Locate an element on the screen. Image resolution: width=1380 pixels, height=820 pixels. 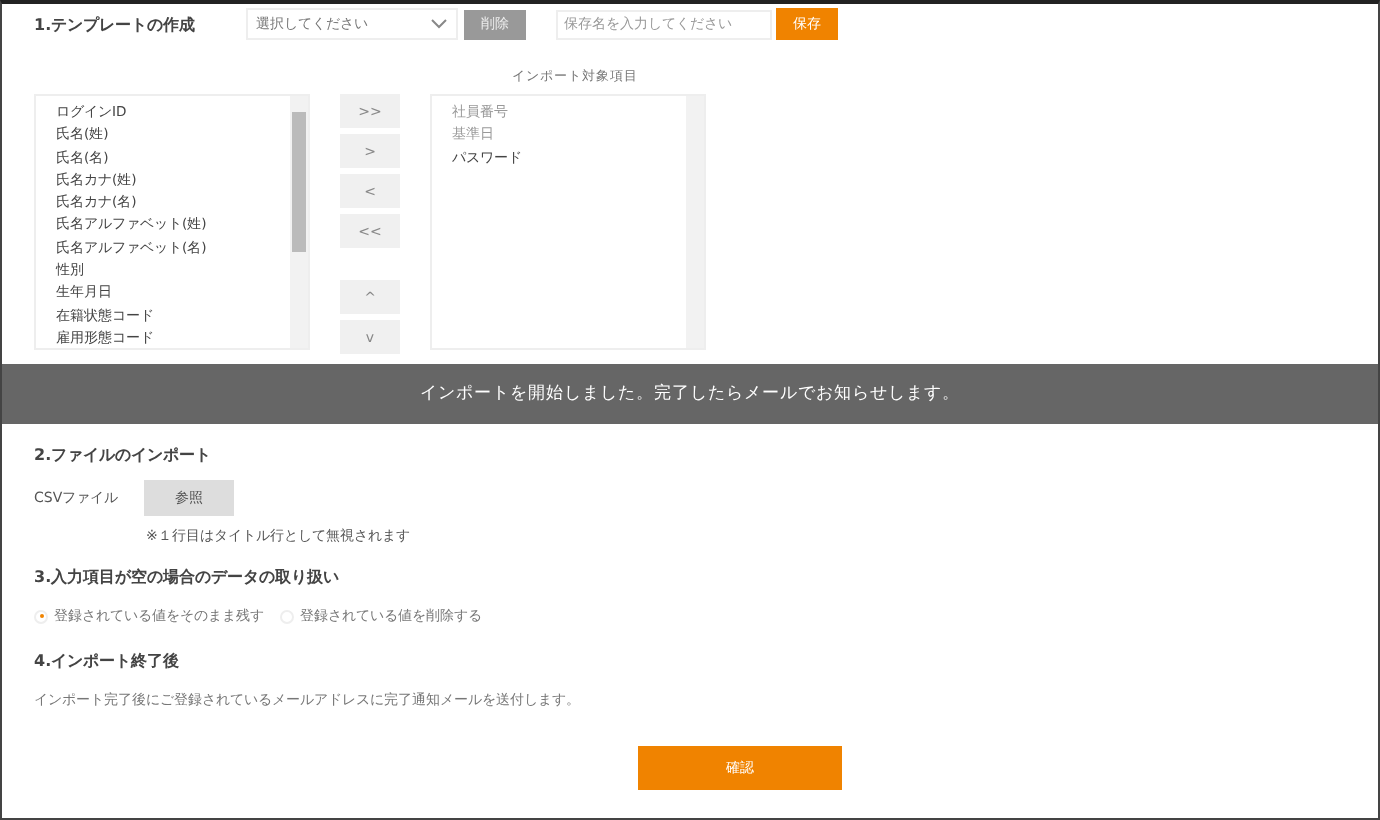
section-heading: 3.入力項目が空の場合のデータの取り扱い is located at coordinates (187, 577).